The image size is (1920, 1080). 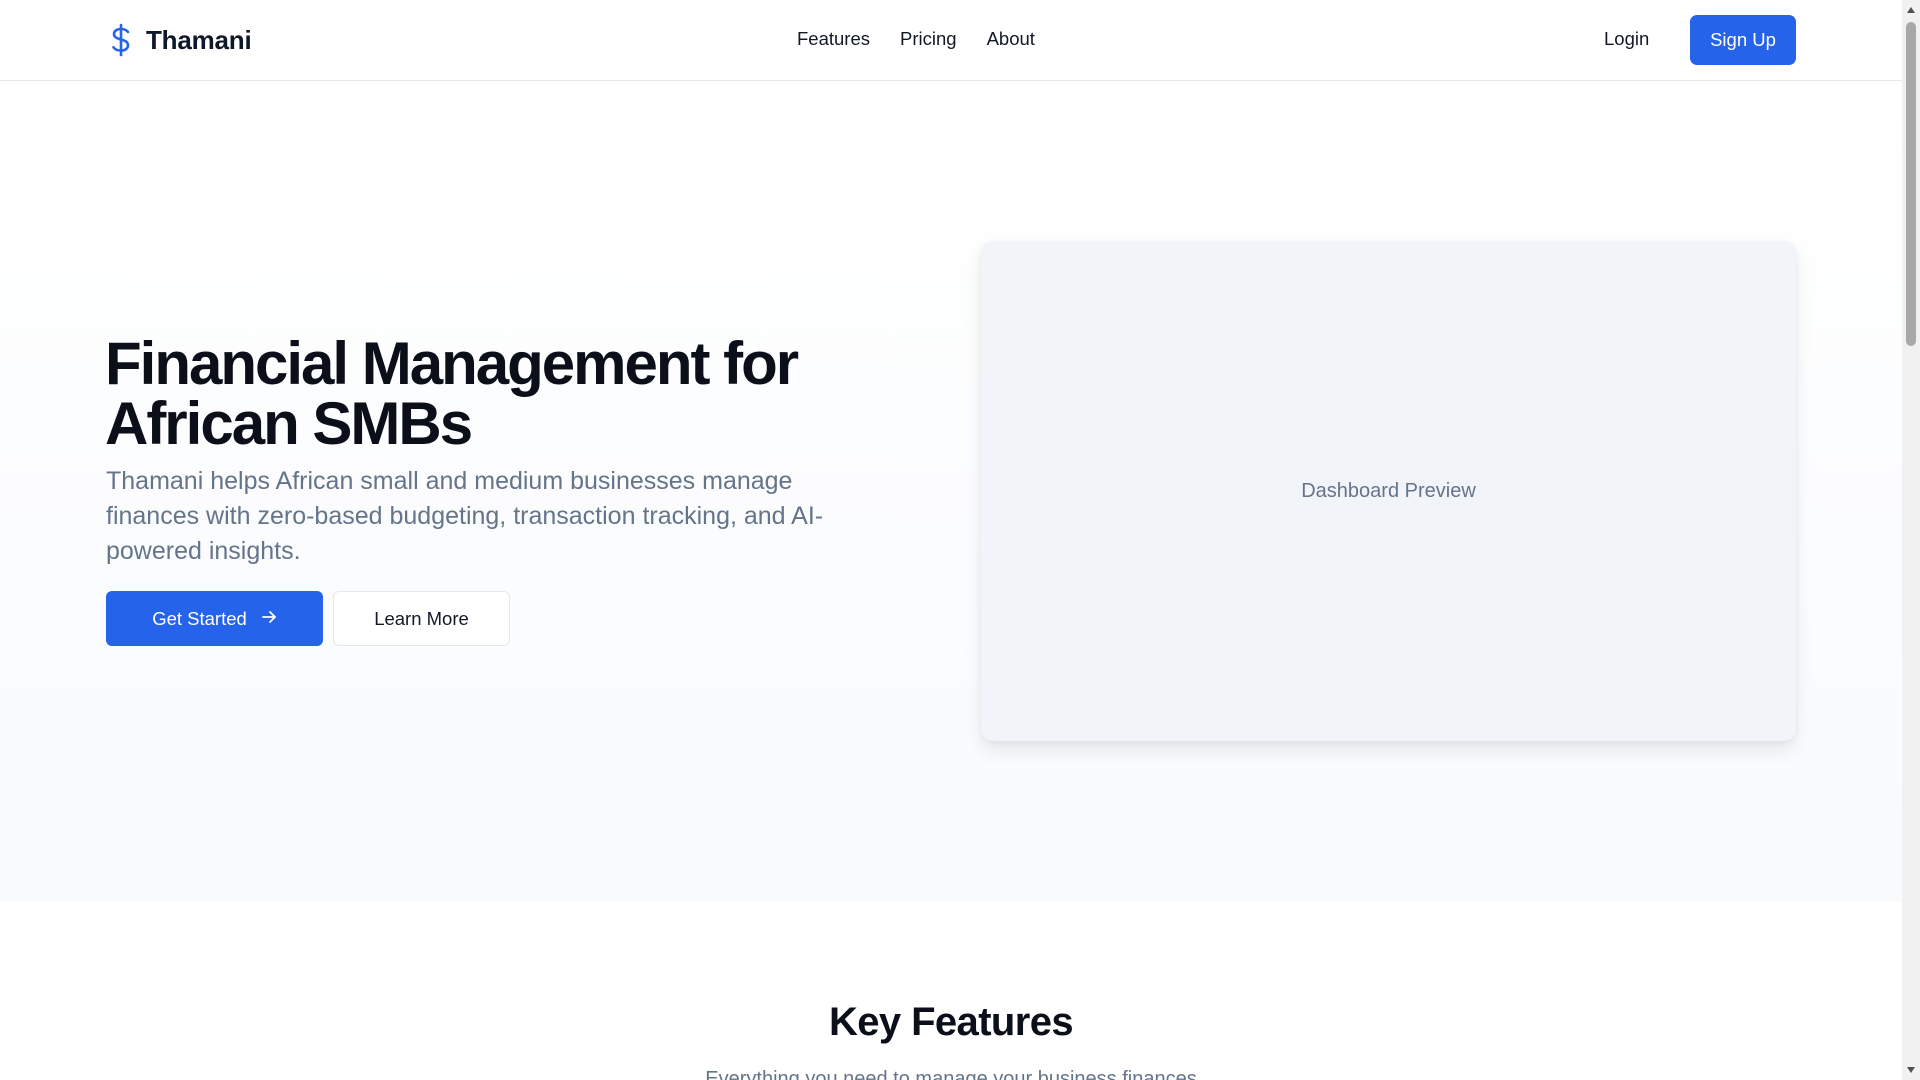 I want to click on learn-more-button: Learn More, so click(x=421, y=618).